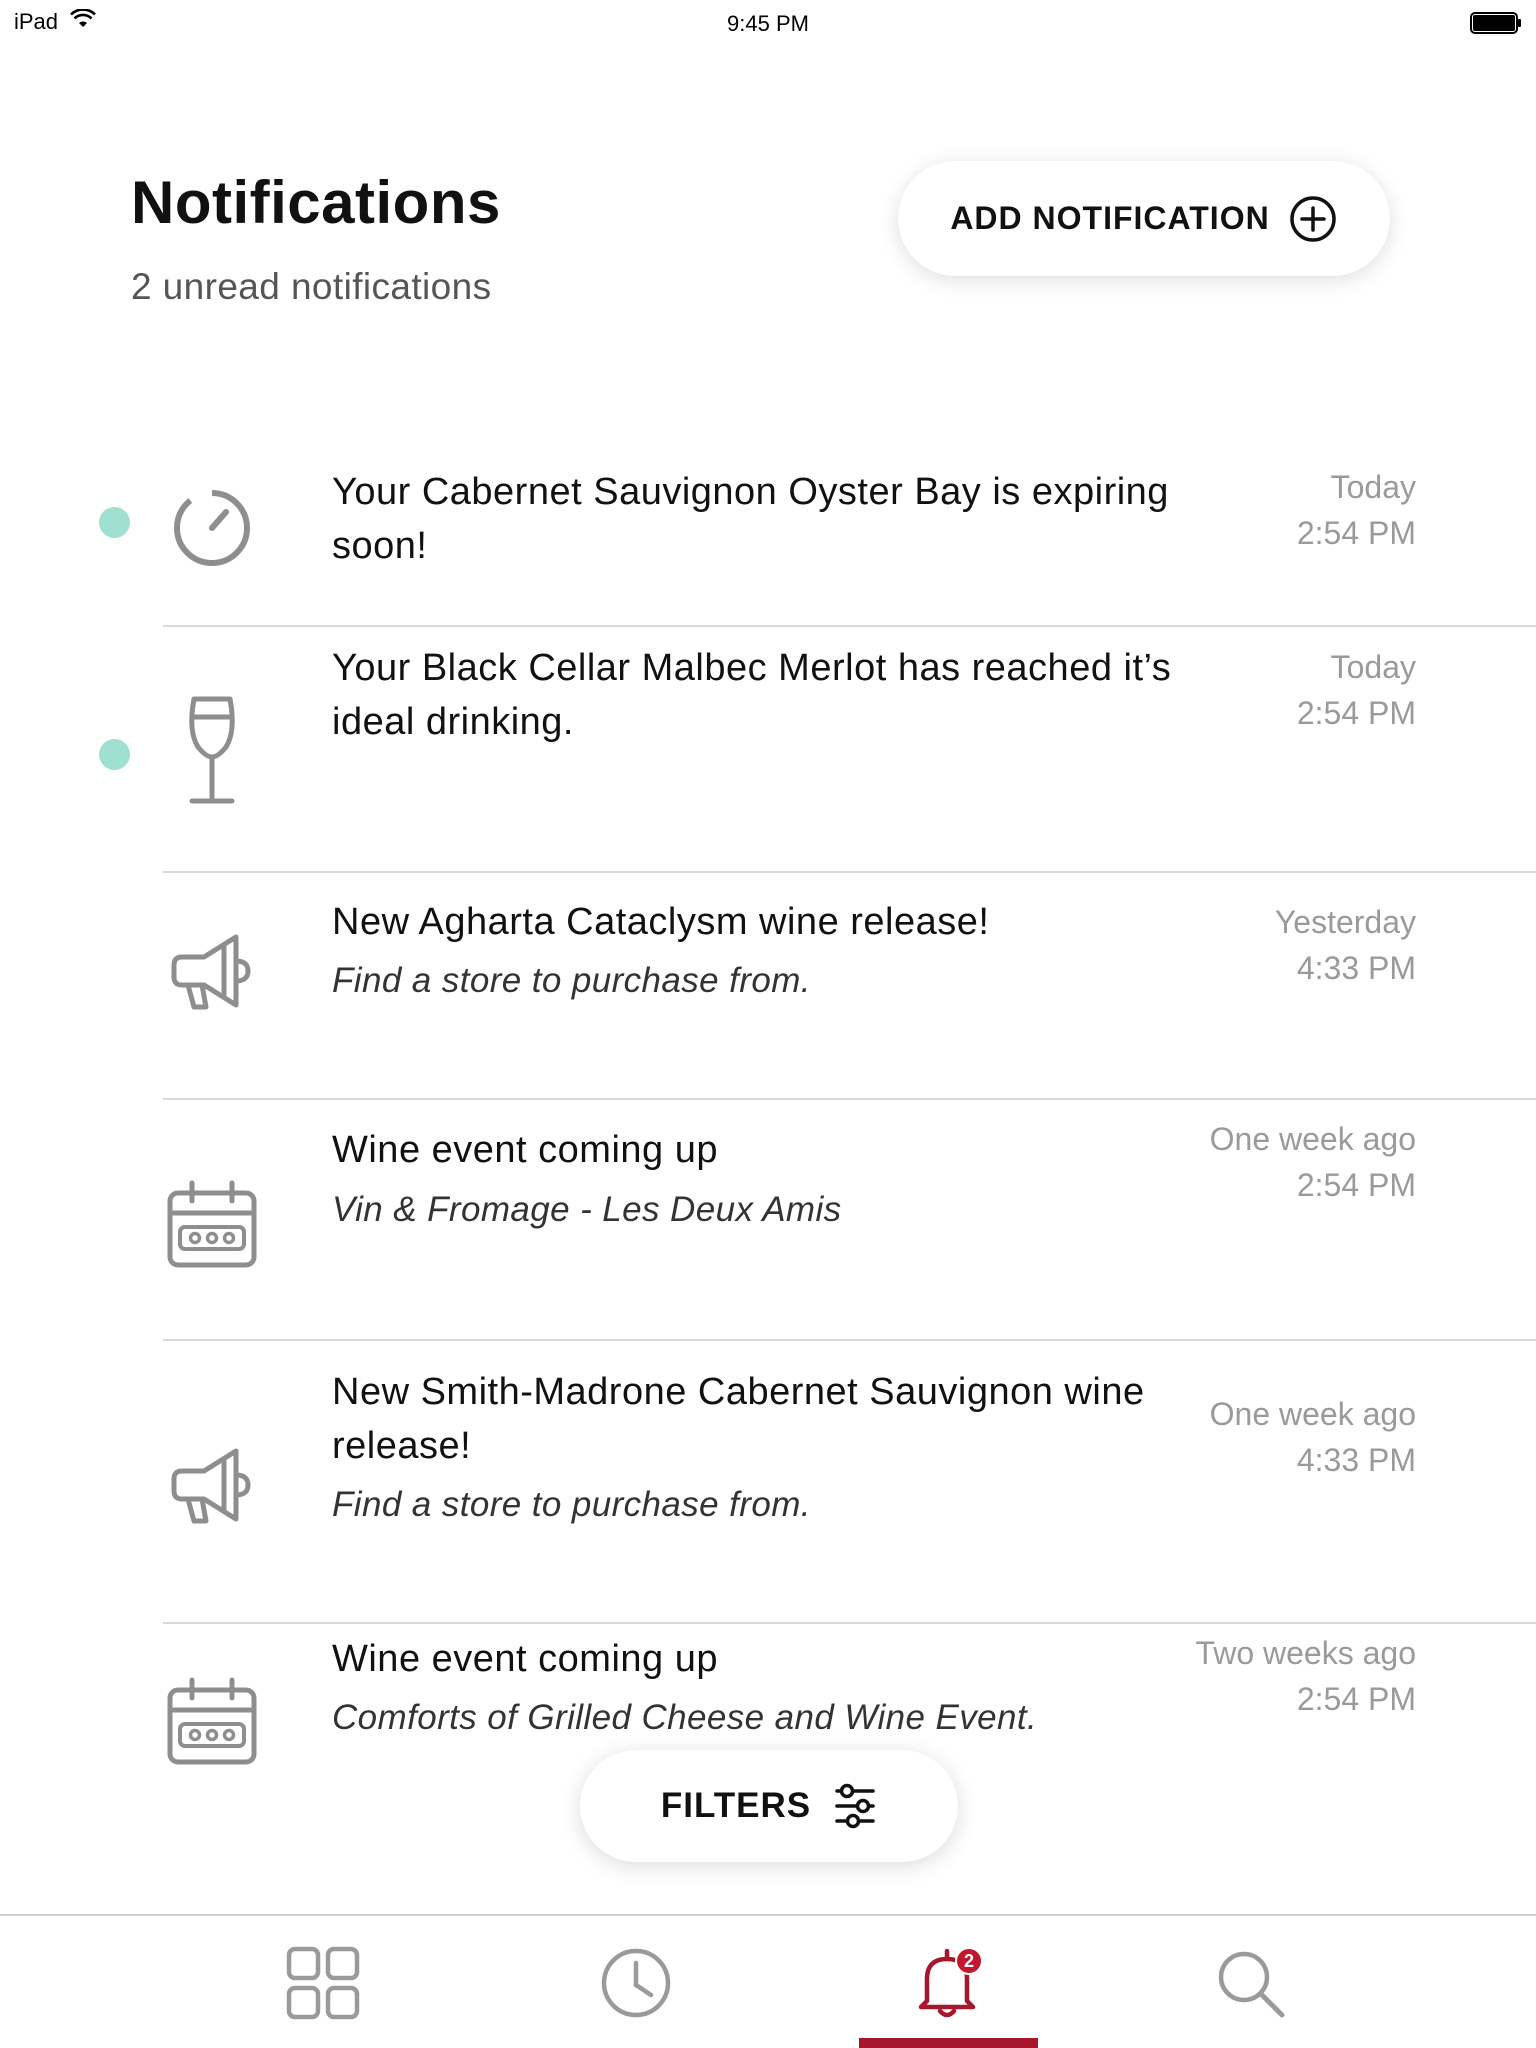  Describe the element at coordinates (316, 202) in the screenshot. I see `page-title: Notifications` at that location.